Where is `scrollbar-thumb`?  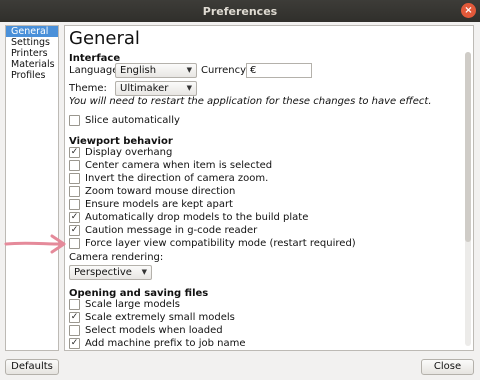
scrollbar-thumb is located at coordinates (468, 147).